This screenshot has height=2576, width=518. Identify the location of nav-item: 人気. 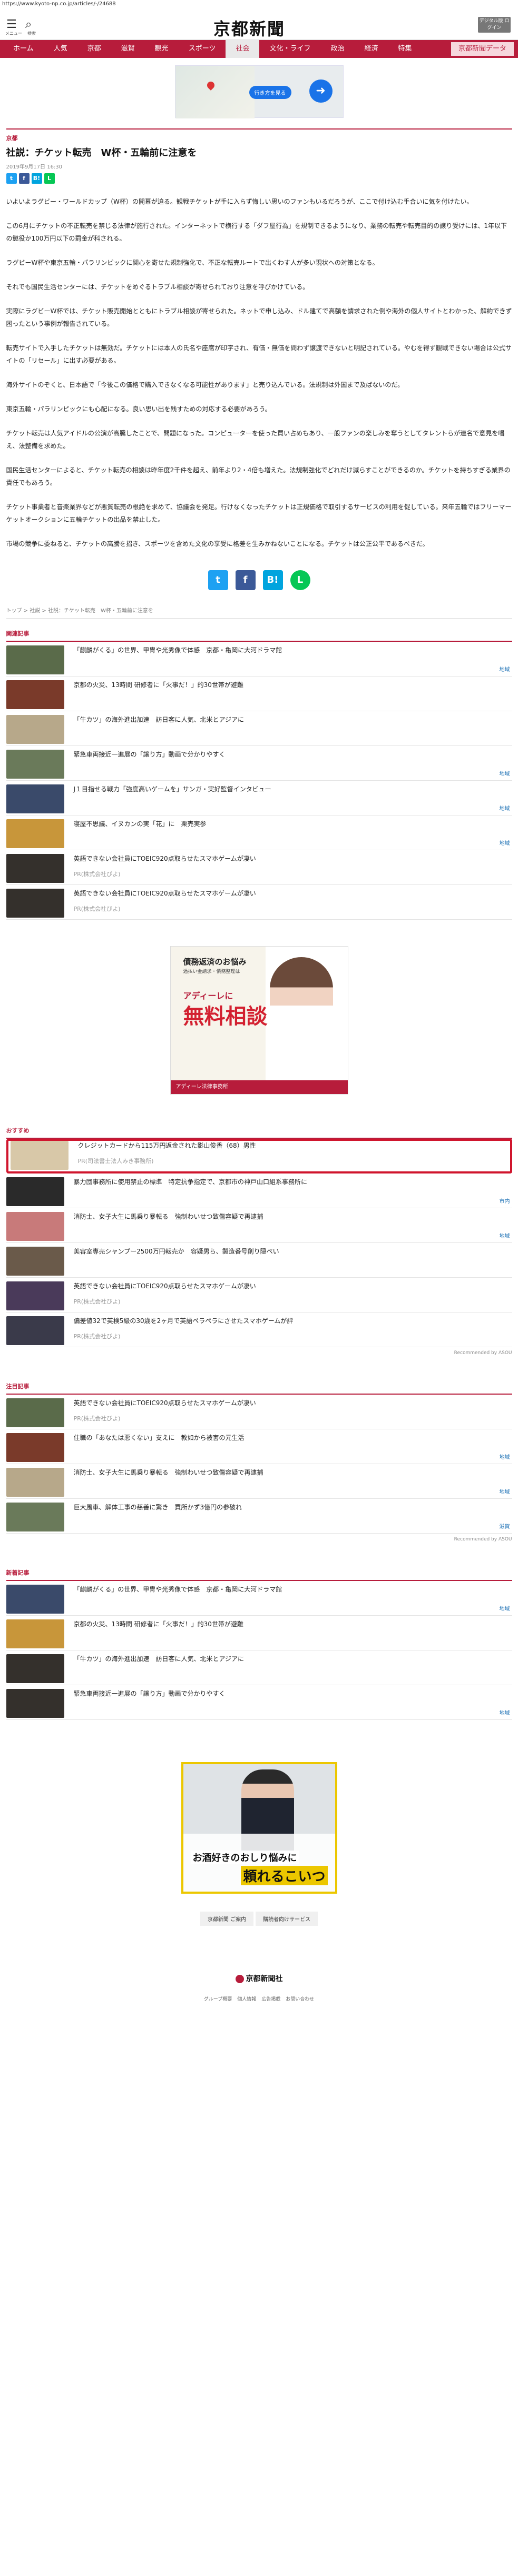
(60, 49).